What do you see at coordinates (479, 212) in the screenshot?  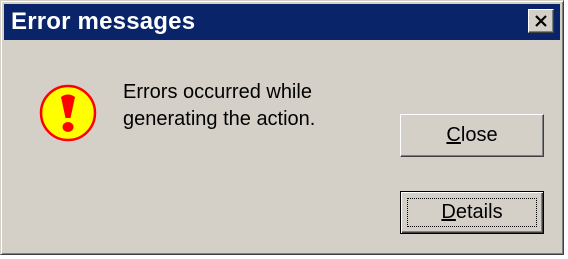 I see `details-label-rest: etails` at bounding box center [479, 212].